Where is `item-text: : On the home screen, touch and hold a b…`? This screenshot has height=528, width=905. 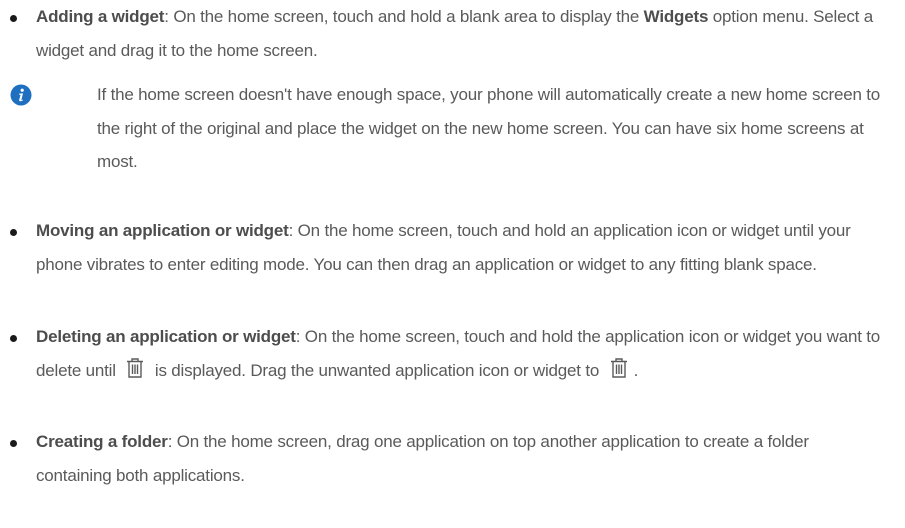
item-text: : On the home screen, touch and hold a b… is located at coordinates (404, 16).